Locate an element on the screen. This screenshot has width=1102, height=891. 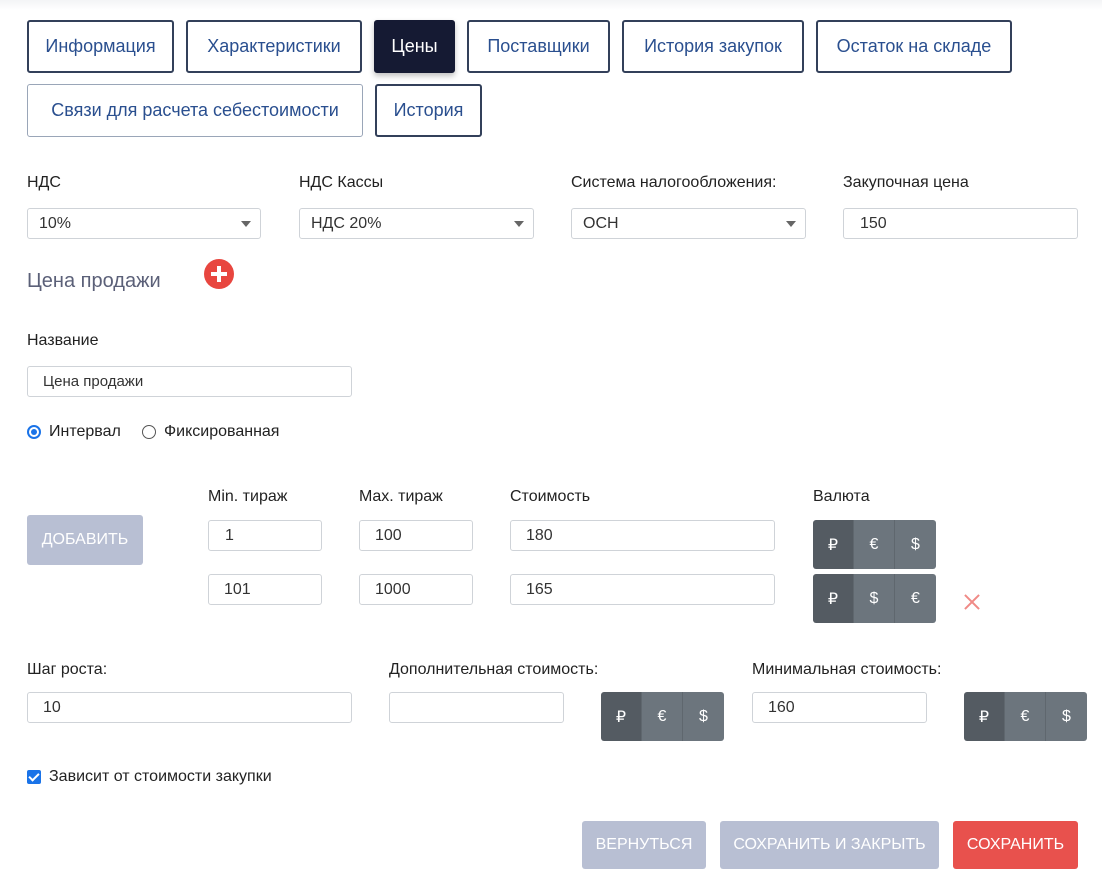
tab-prices: Цены is located at coordinates (414, 46).